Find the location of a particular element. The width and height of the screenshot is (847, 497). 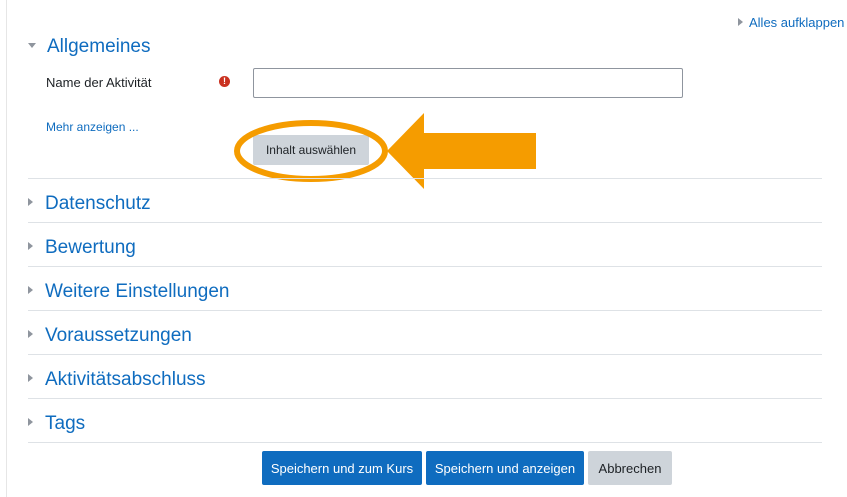

section-header-completion: Aktivitätsabschluss is located at coordinates (117, 380).